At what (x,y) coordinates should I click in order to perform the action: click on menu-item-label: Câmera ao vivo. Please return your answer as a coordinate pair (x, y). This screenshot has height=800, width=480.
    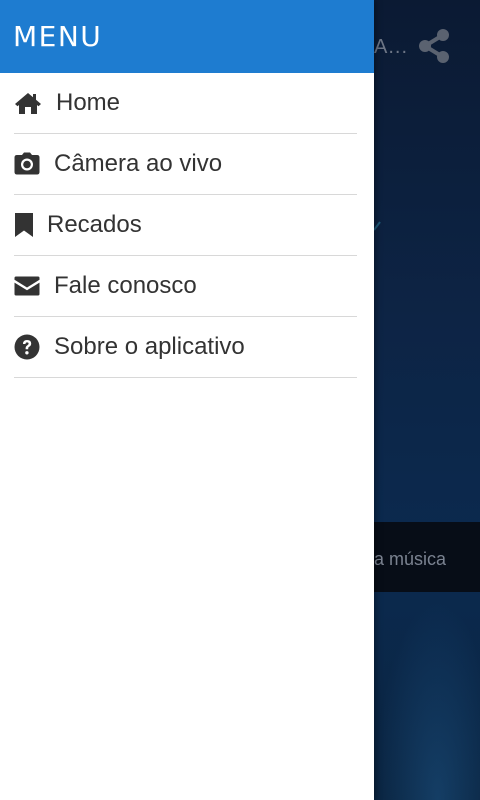
    Looking at the image, I should click on (138, 163).